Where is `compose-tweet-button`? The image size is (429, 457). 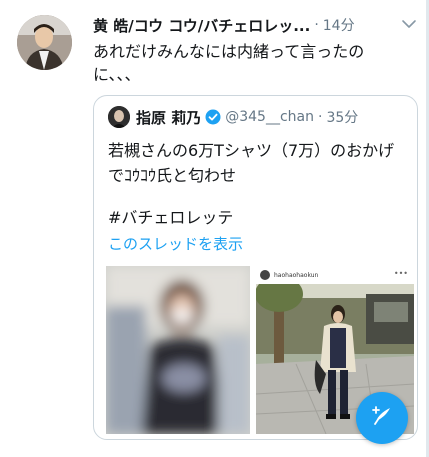 compose-tweet-button is located at coordinates (382, 418).